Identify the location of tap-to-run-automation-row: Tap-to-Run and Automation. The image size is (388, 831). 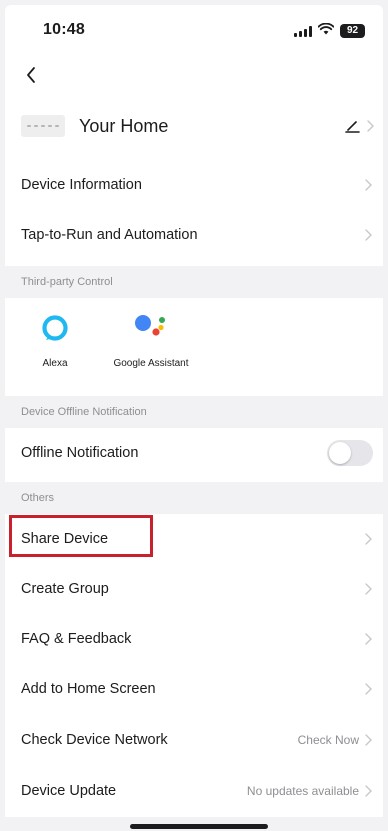
(194, 235).